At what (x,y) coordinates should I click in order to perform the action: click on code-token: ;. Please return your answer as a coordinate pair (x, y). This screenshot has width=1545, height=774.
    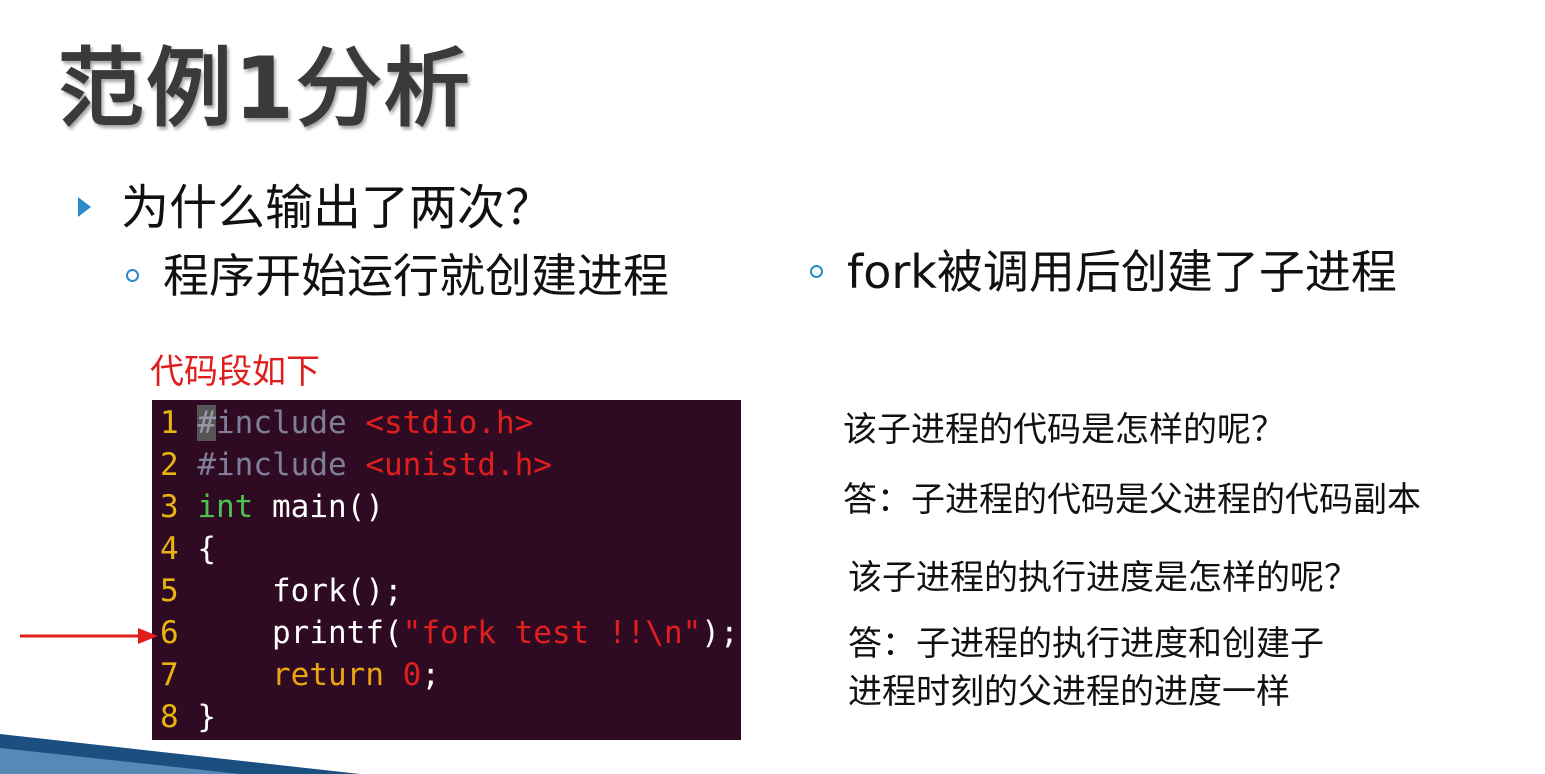
    Looking at the image, I should click on (430, 675).